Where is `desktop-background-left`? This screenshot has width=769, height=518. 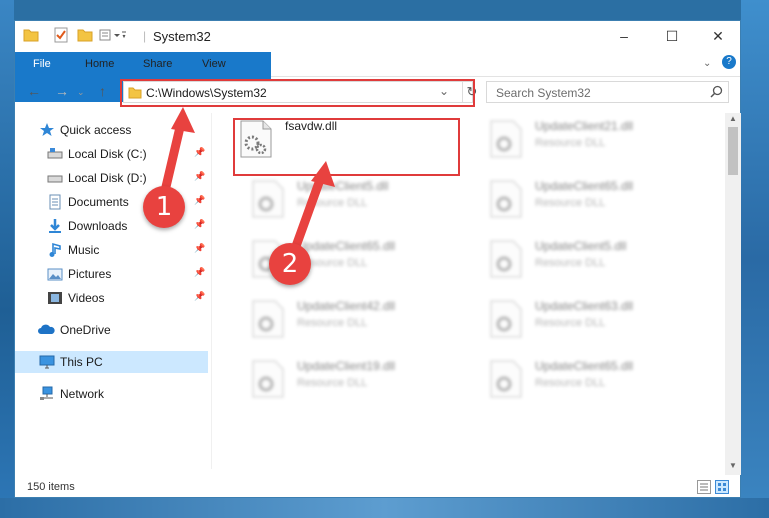
desktop-background-left is located at coordinates (7, 259).